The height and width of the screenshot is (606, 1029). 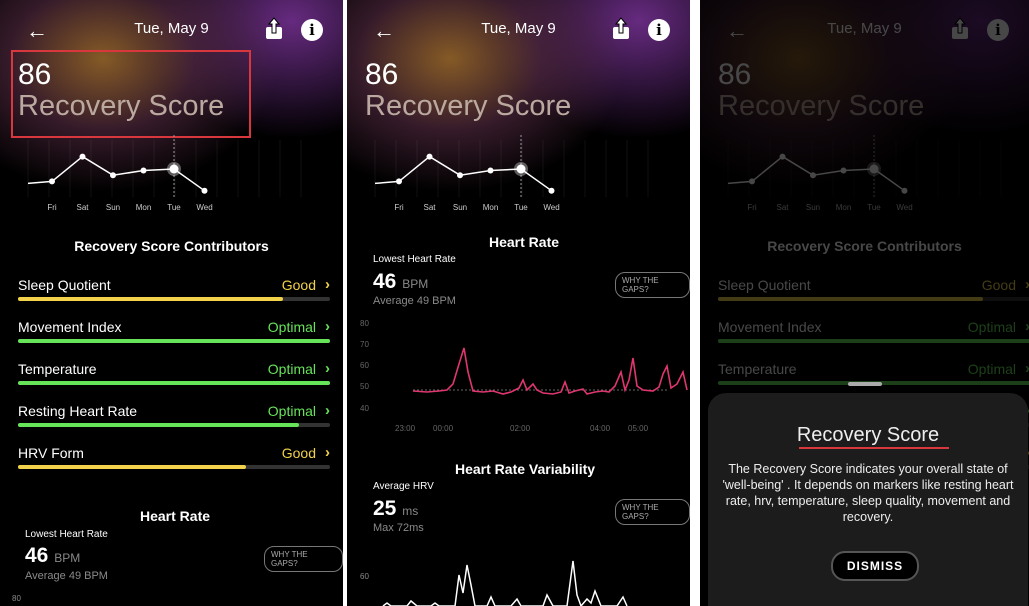 I want to click on y-tick: 40, so click(x=364, y=408).